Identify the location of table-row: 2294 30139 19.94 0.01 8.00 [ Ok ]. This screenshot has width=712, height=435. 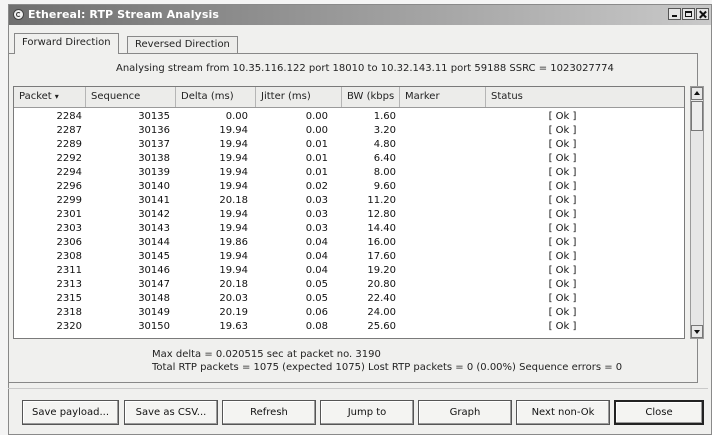
(349, 173).